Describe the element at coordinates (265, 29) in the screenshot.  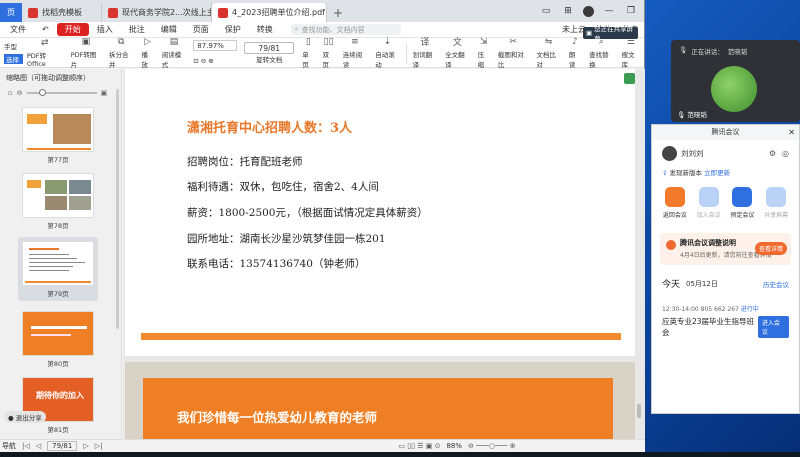
I see `menu-convert: 转换` at that location.